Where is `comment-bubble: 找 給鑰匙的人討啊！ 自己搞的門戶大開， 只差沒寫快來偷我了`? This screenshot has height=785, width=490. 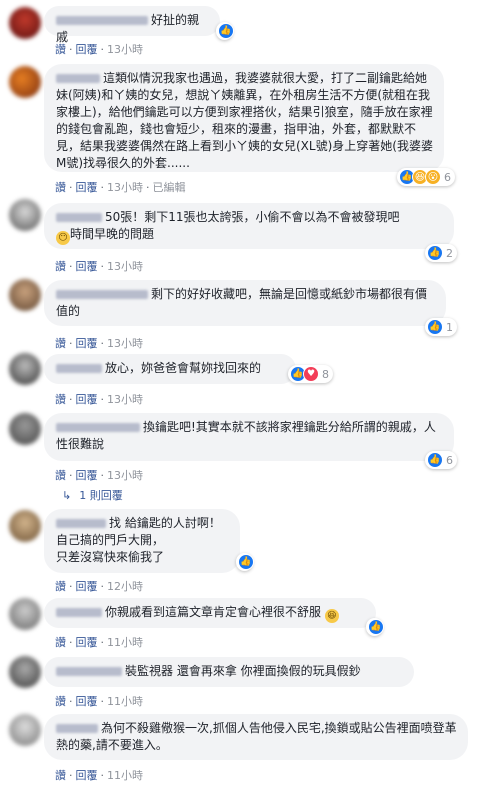
comment-bubble: 找 給鑰匙的人討啊！ 自己搞的門戶大開， 只差沒寫快來偷我了 is located at coordinates (142, 541).